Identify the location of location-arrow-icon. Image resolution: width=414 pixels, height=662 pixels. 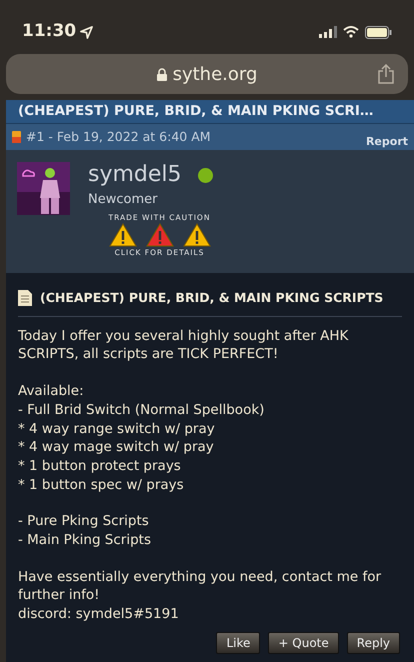
(87, 32).